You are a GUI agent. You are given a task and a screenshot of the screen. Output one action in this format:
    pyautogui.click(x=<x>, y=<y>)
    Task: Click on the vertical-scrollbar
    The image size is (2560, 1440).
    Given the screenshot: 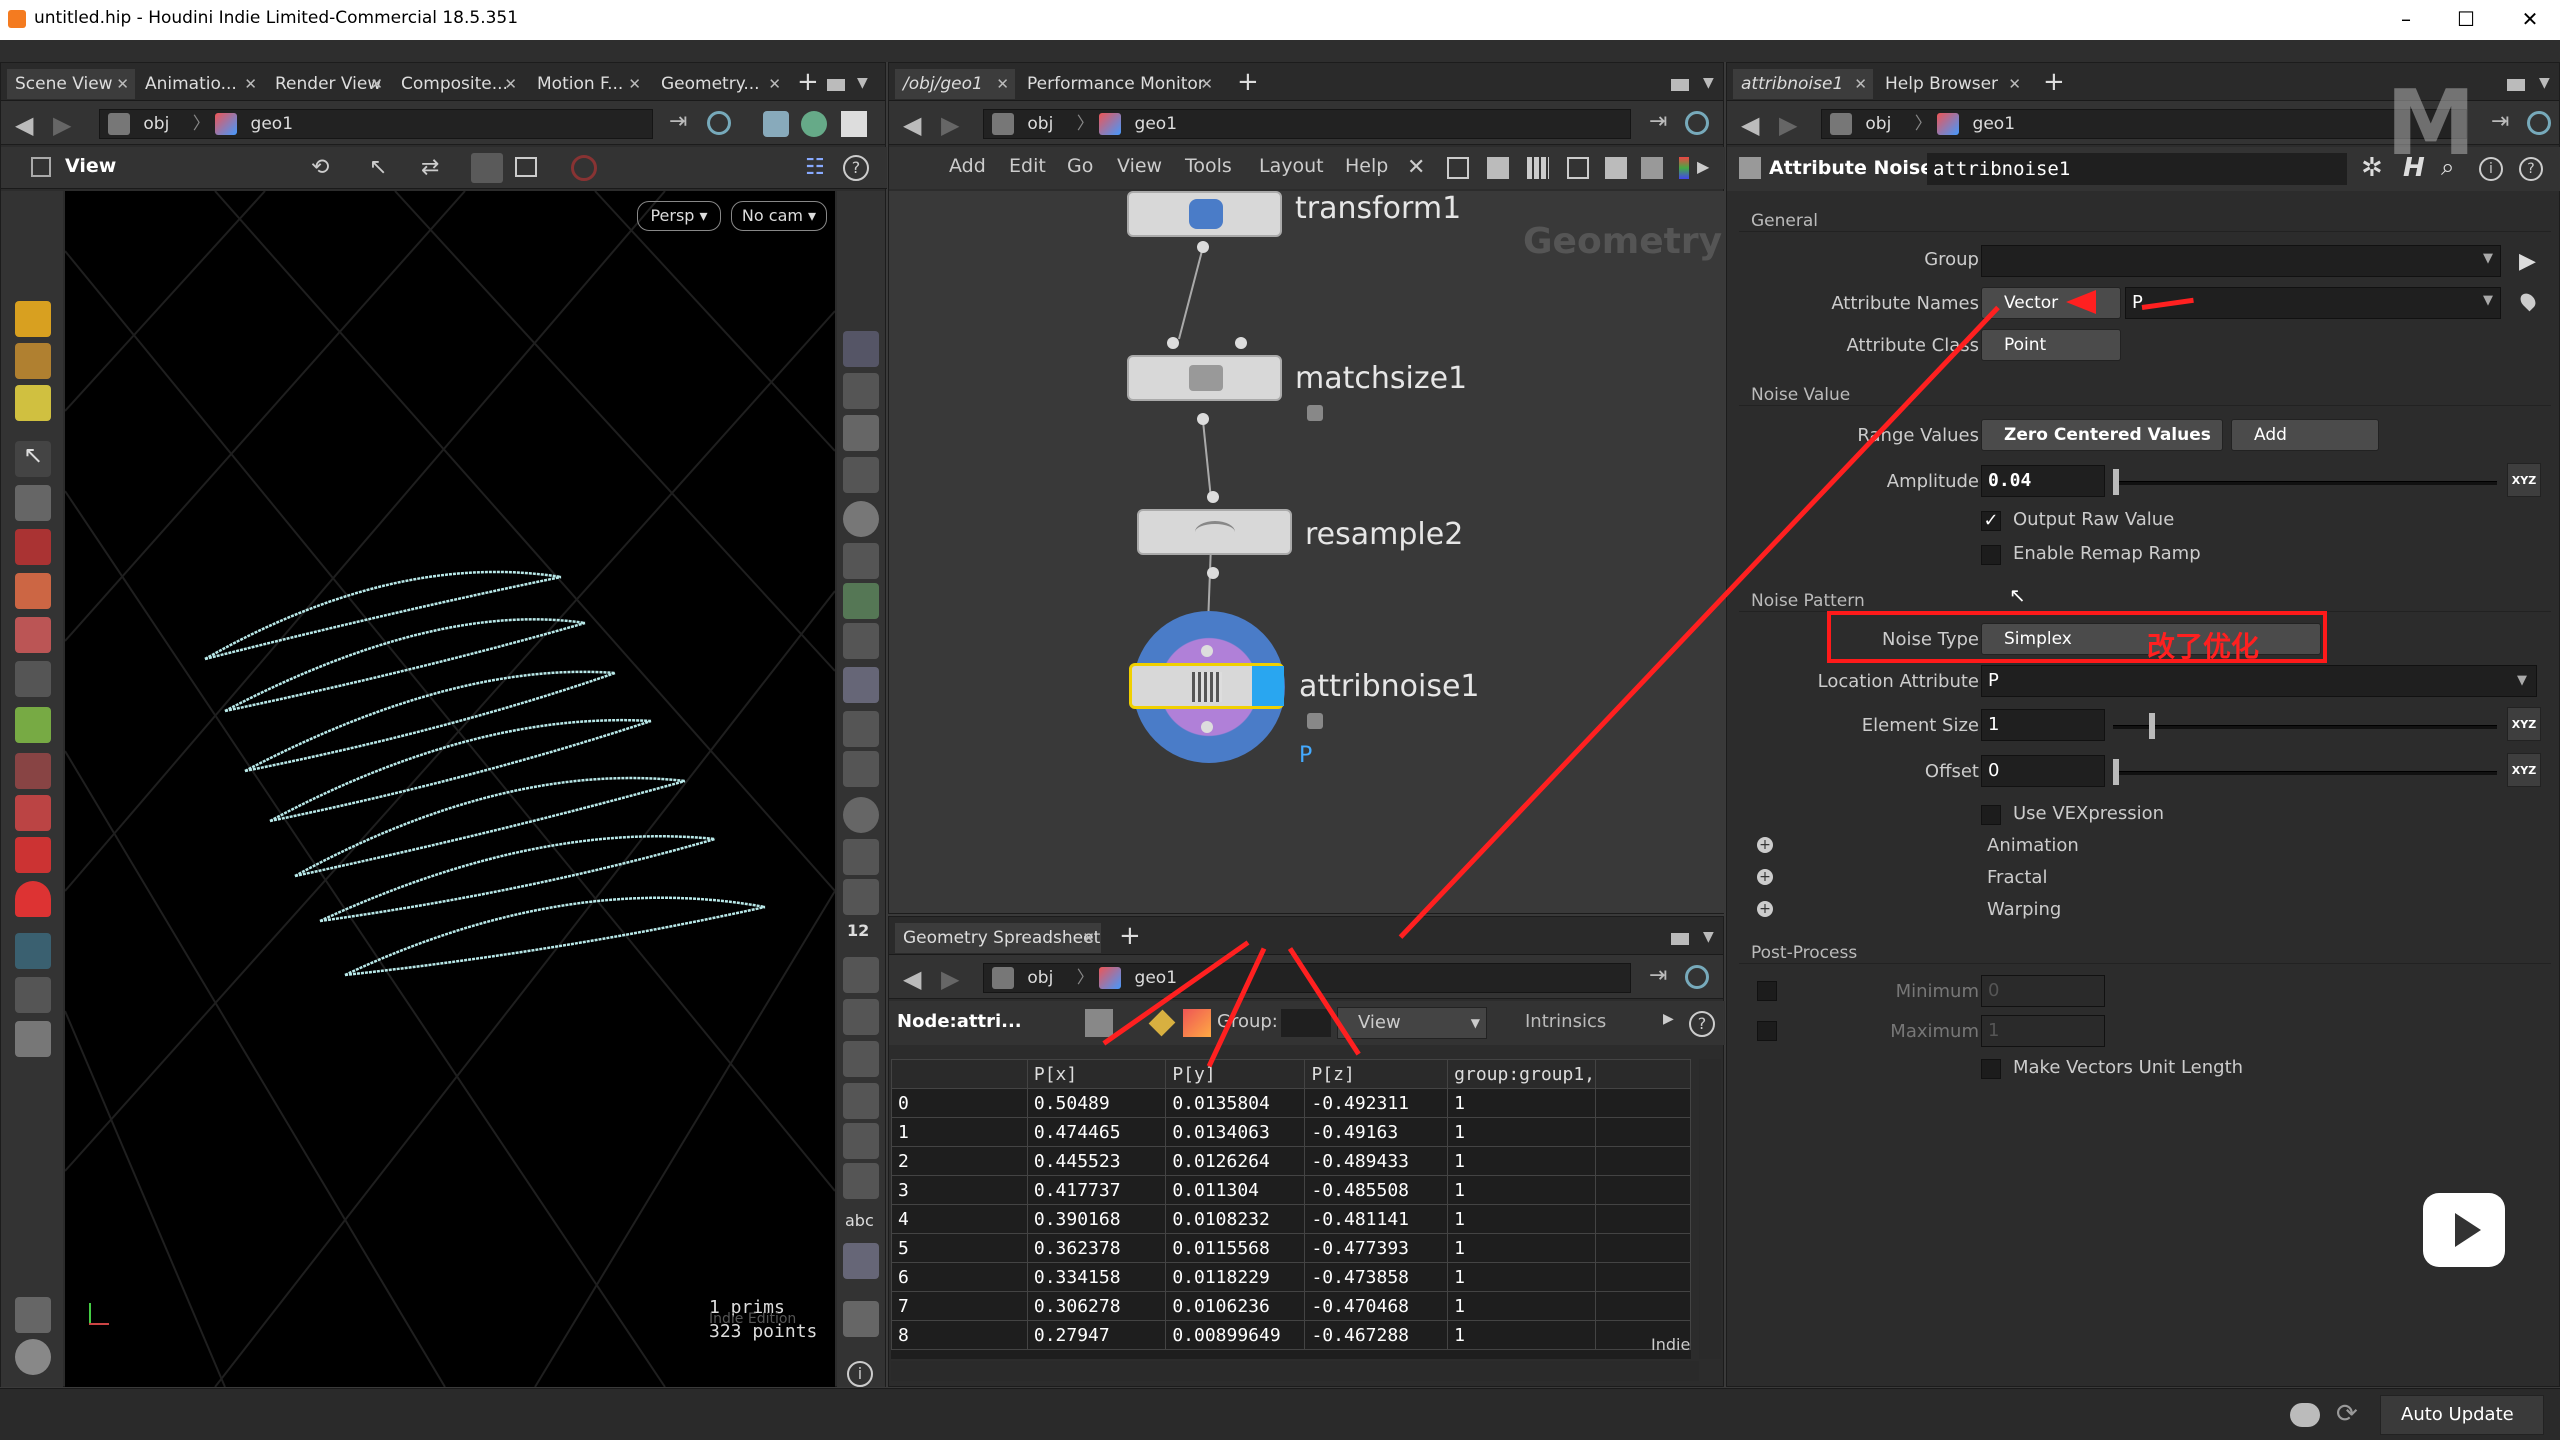 What is the action you would take?
    pyautogui.click(x=1710, y=1209)
    